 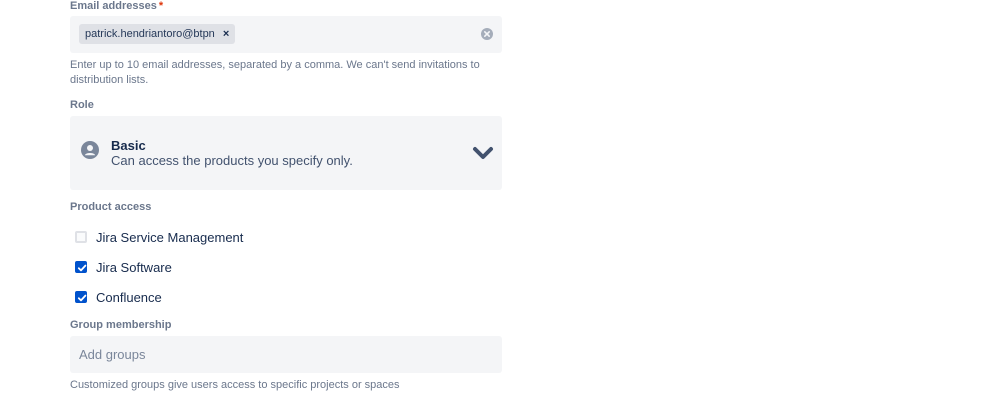 I want to click on required-mark: *, so click(x=161, y=6).